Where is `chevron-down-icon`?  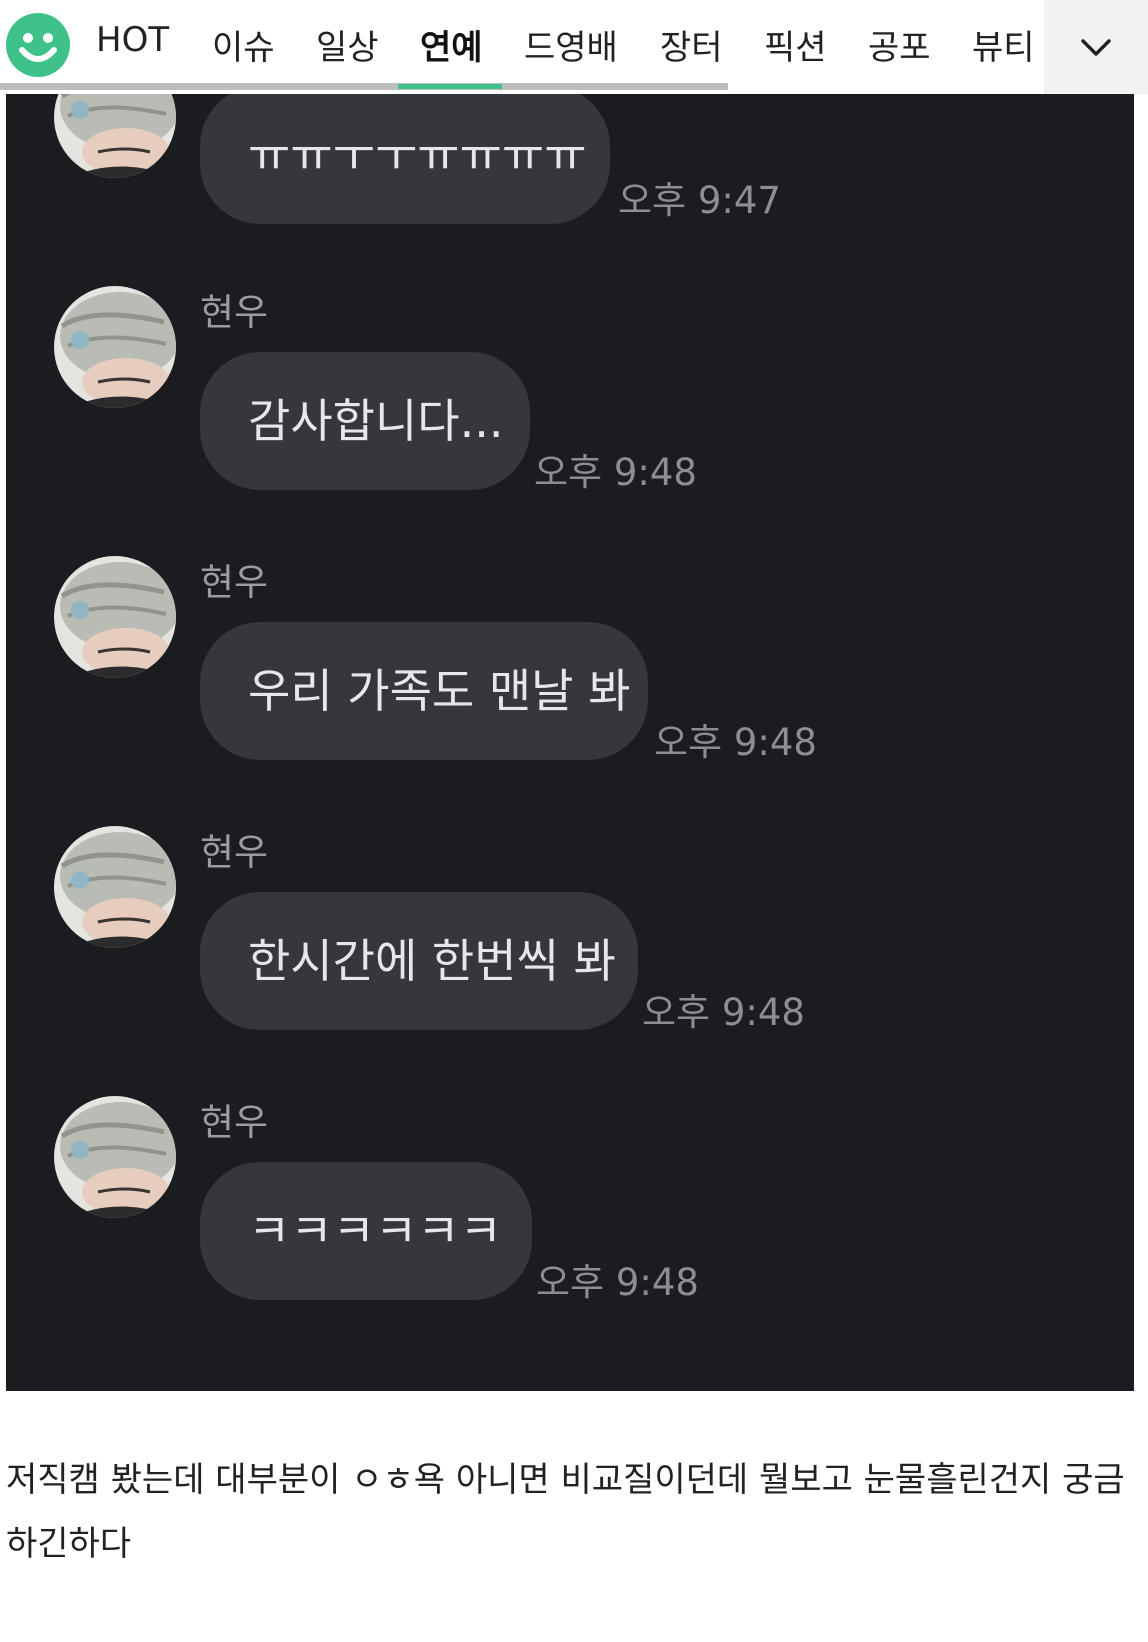 chevron-down-icon is located at coordinates (1096, 47).